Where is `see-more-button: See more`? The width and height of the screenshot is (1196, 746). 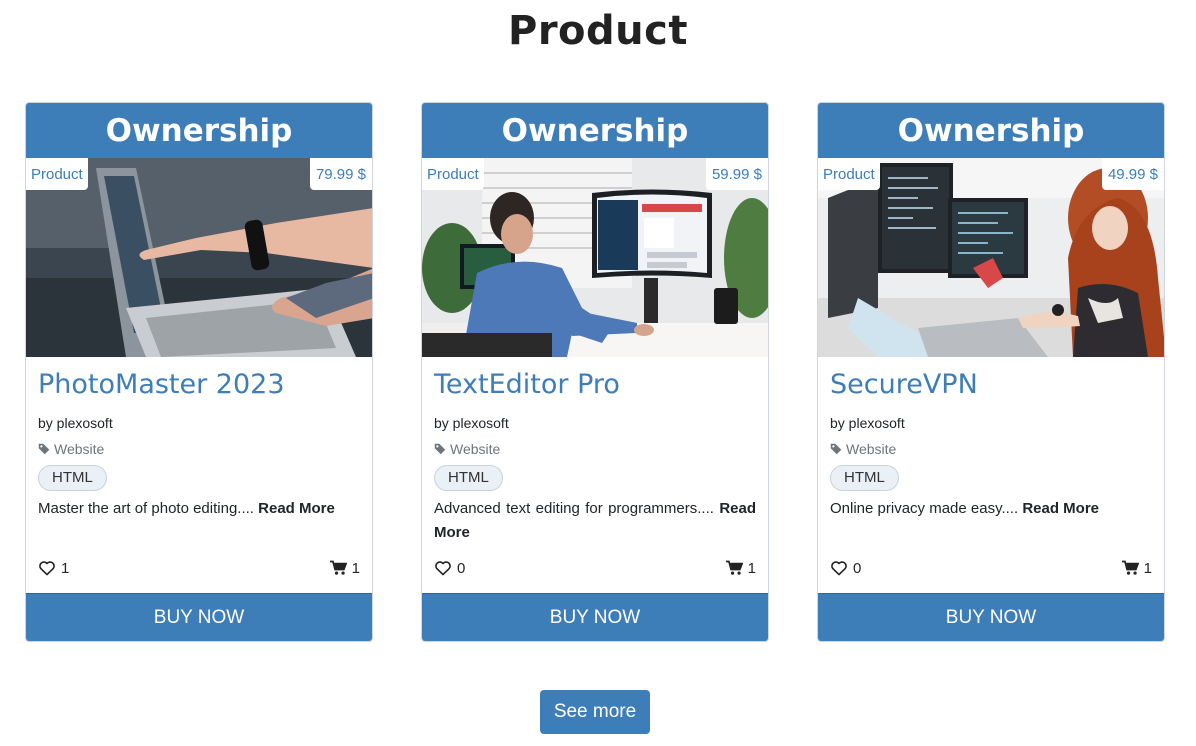 see-more-button: See more is located at coordinates (595, 712).